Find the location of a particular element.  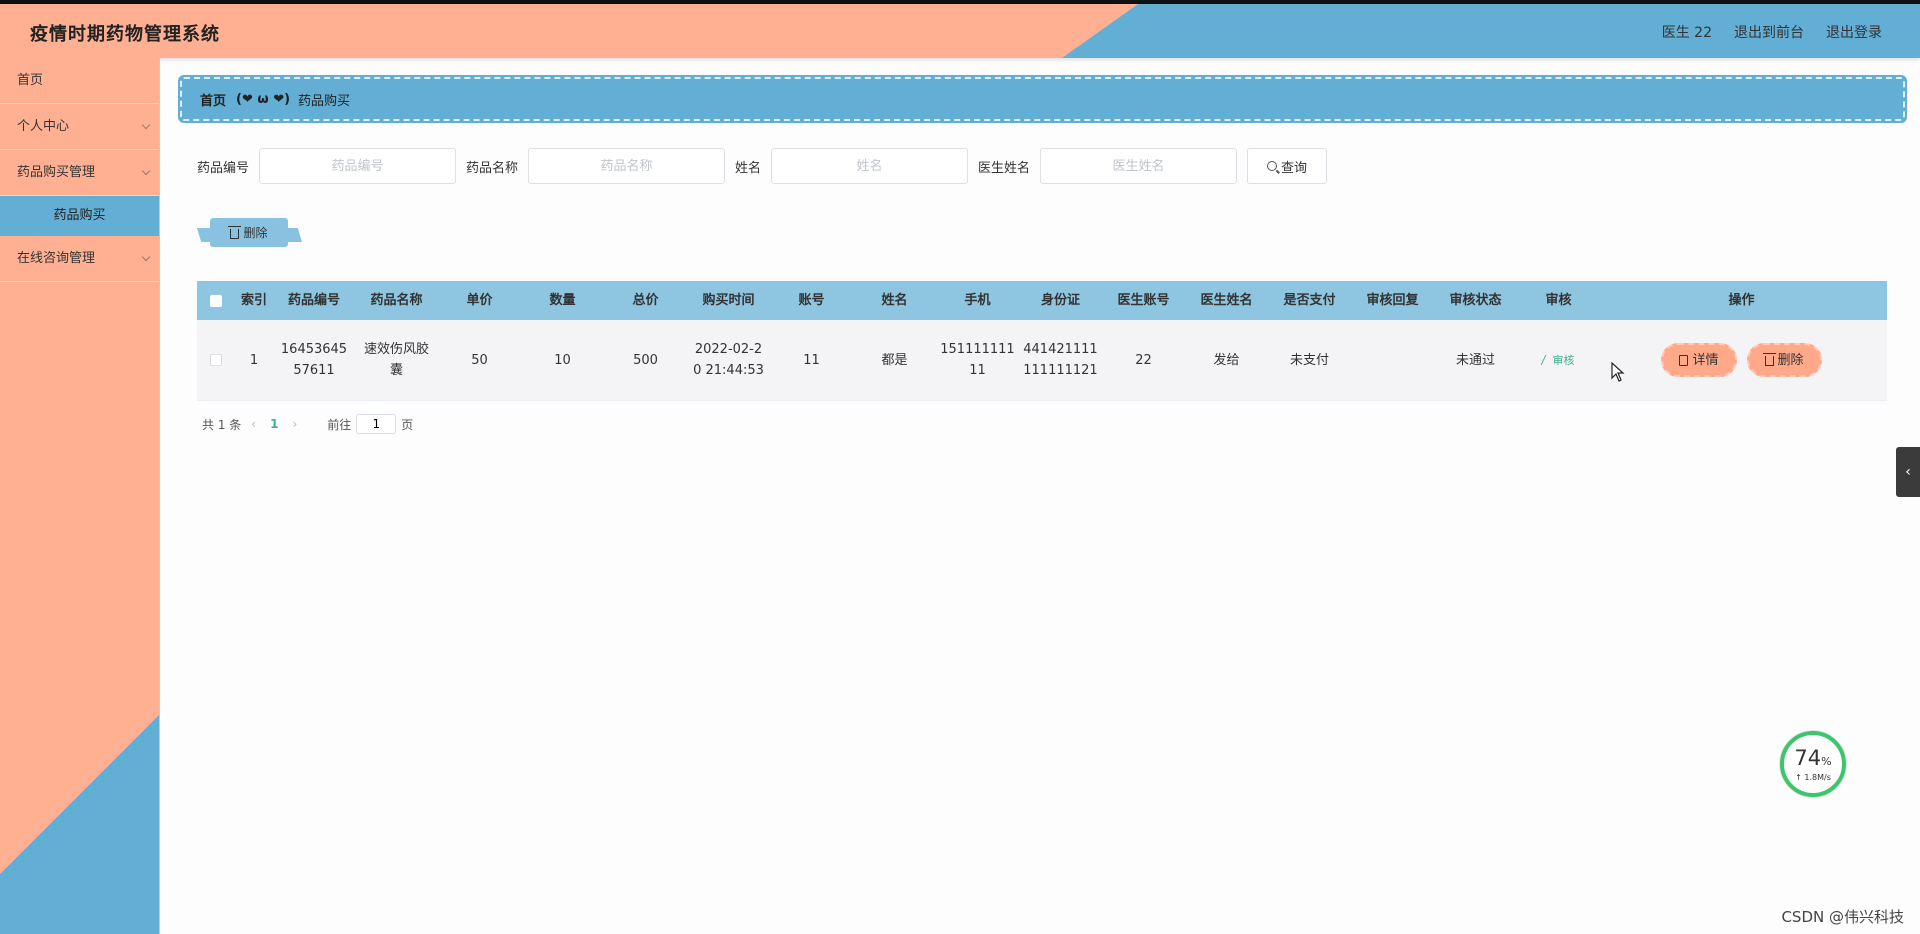

drug-no-input is located at coordinates (358, 166).